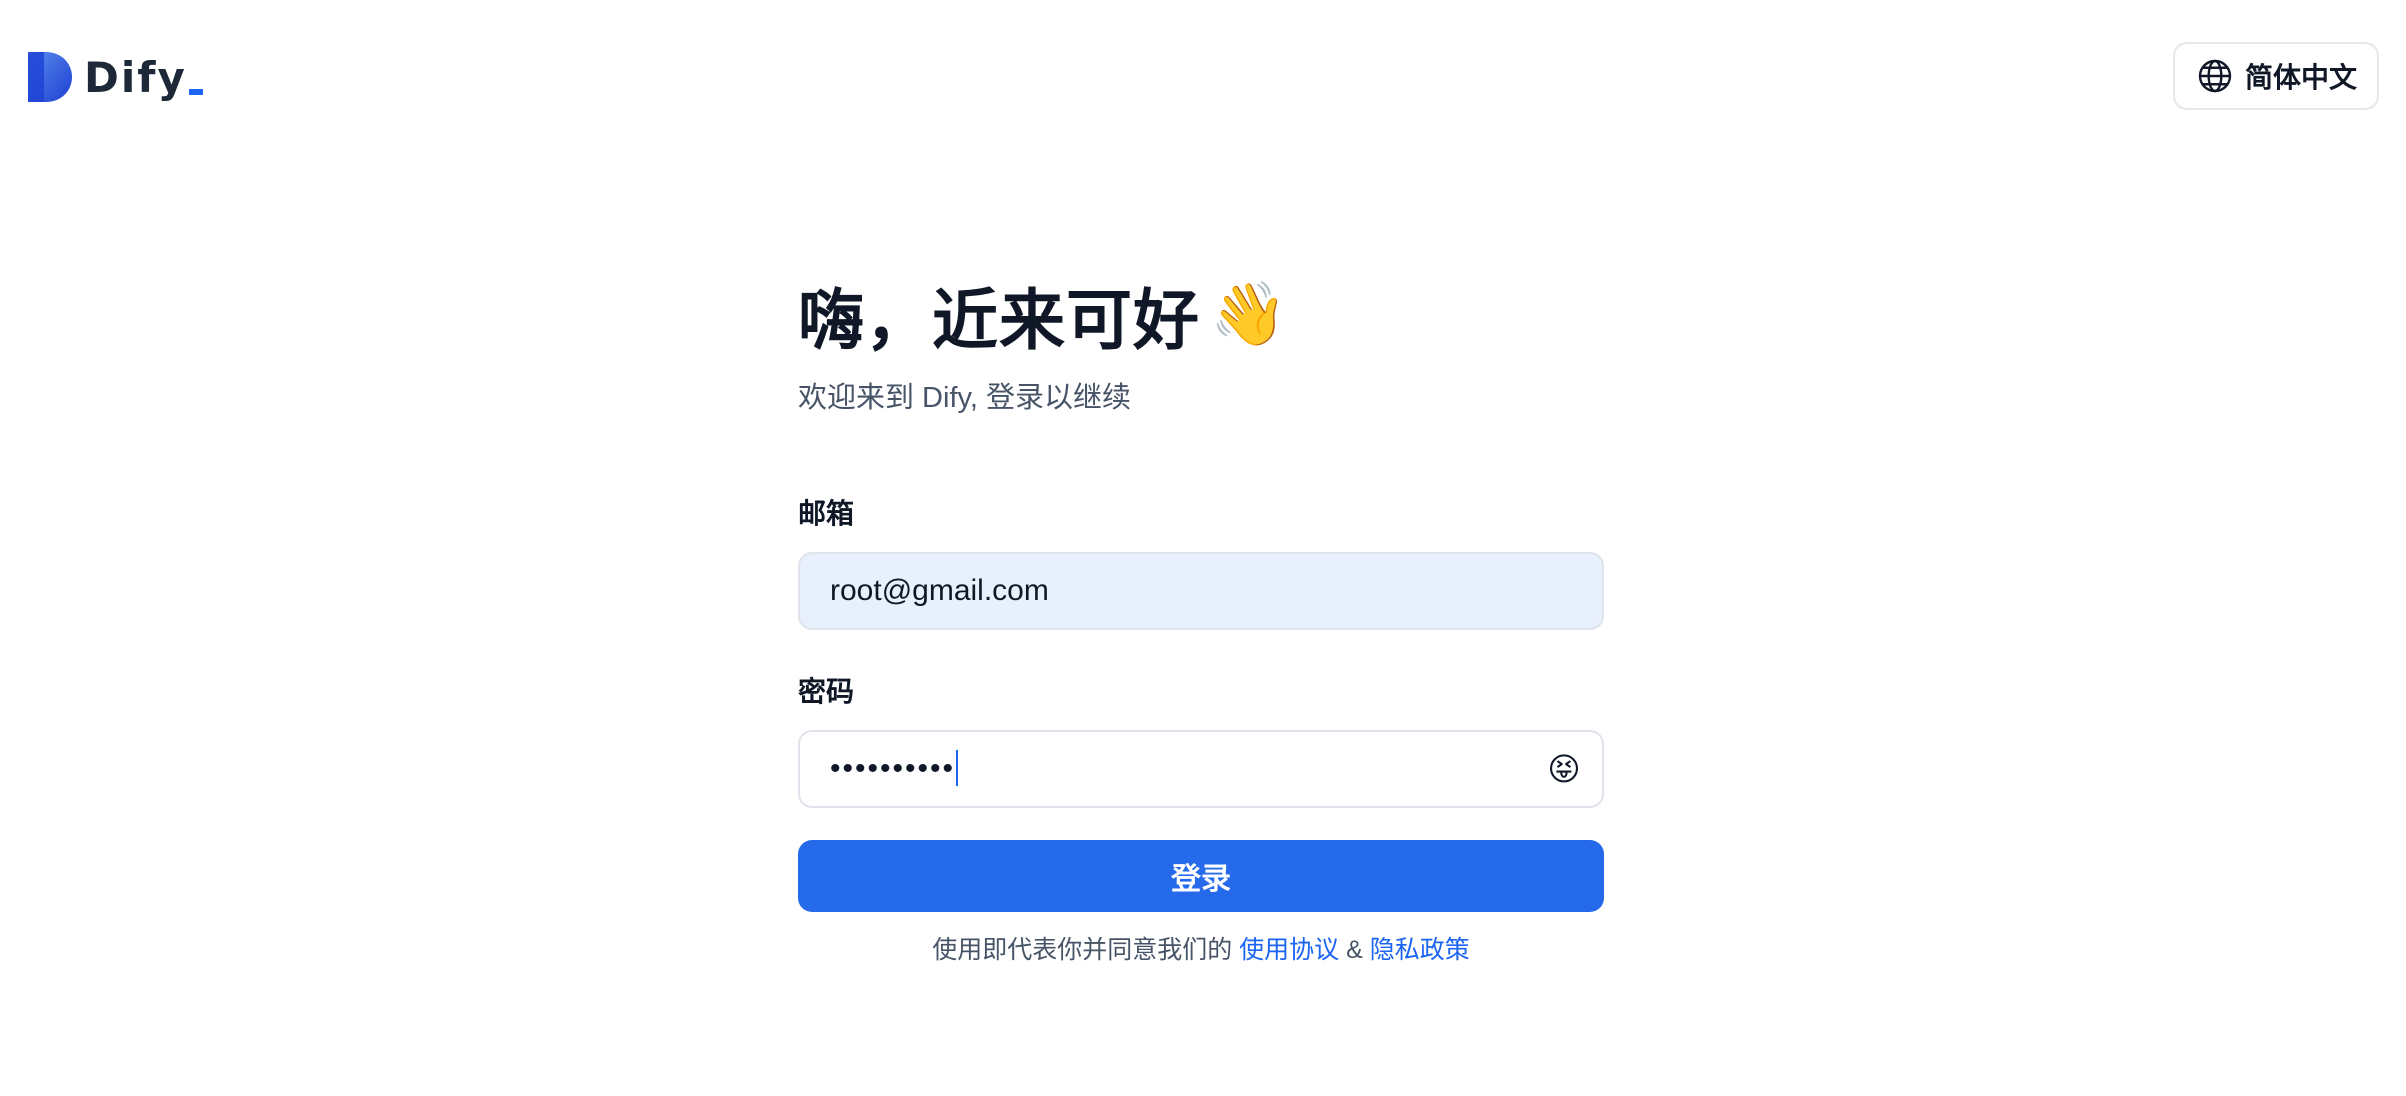 Image resolution: width=2406 pixels, height=1096 pixels. I want to click on email-field-wrapper, so click(1201, 591).